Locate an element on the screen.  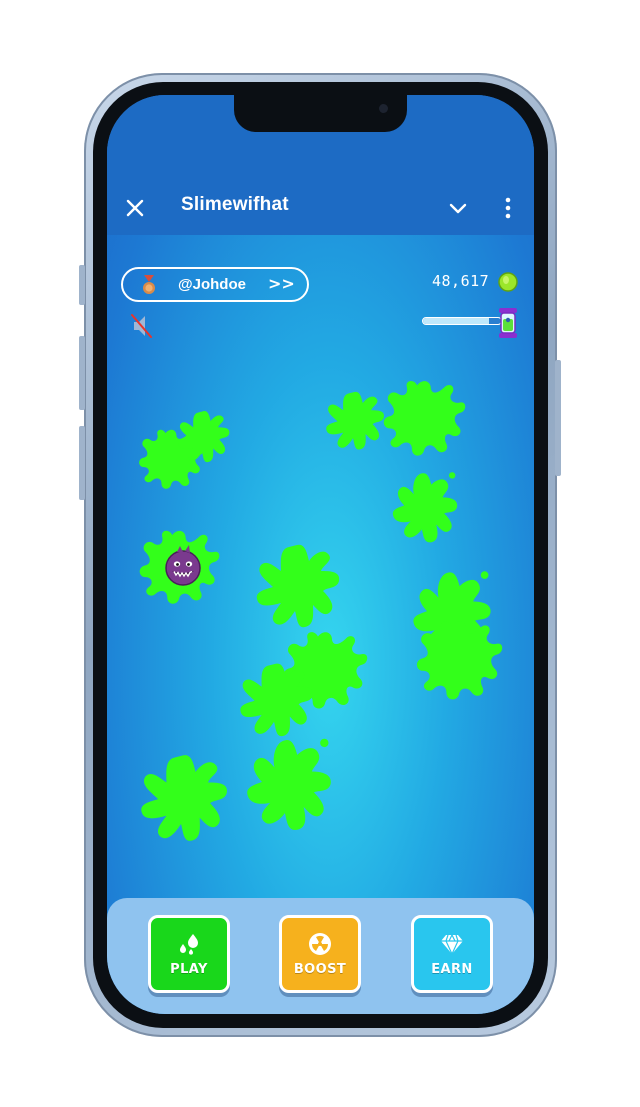
slime-progress-bar is located at coordinates (462, 321).